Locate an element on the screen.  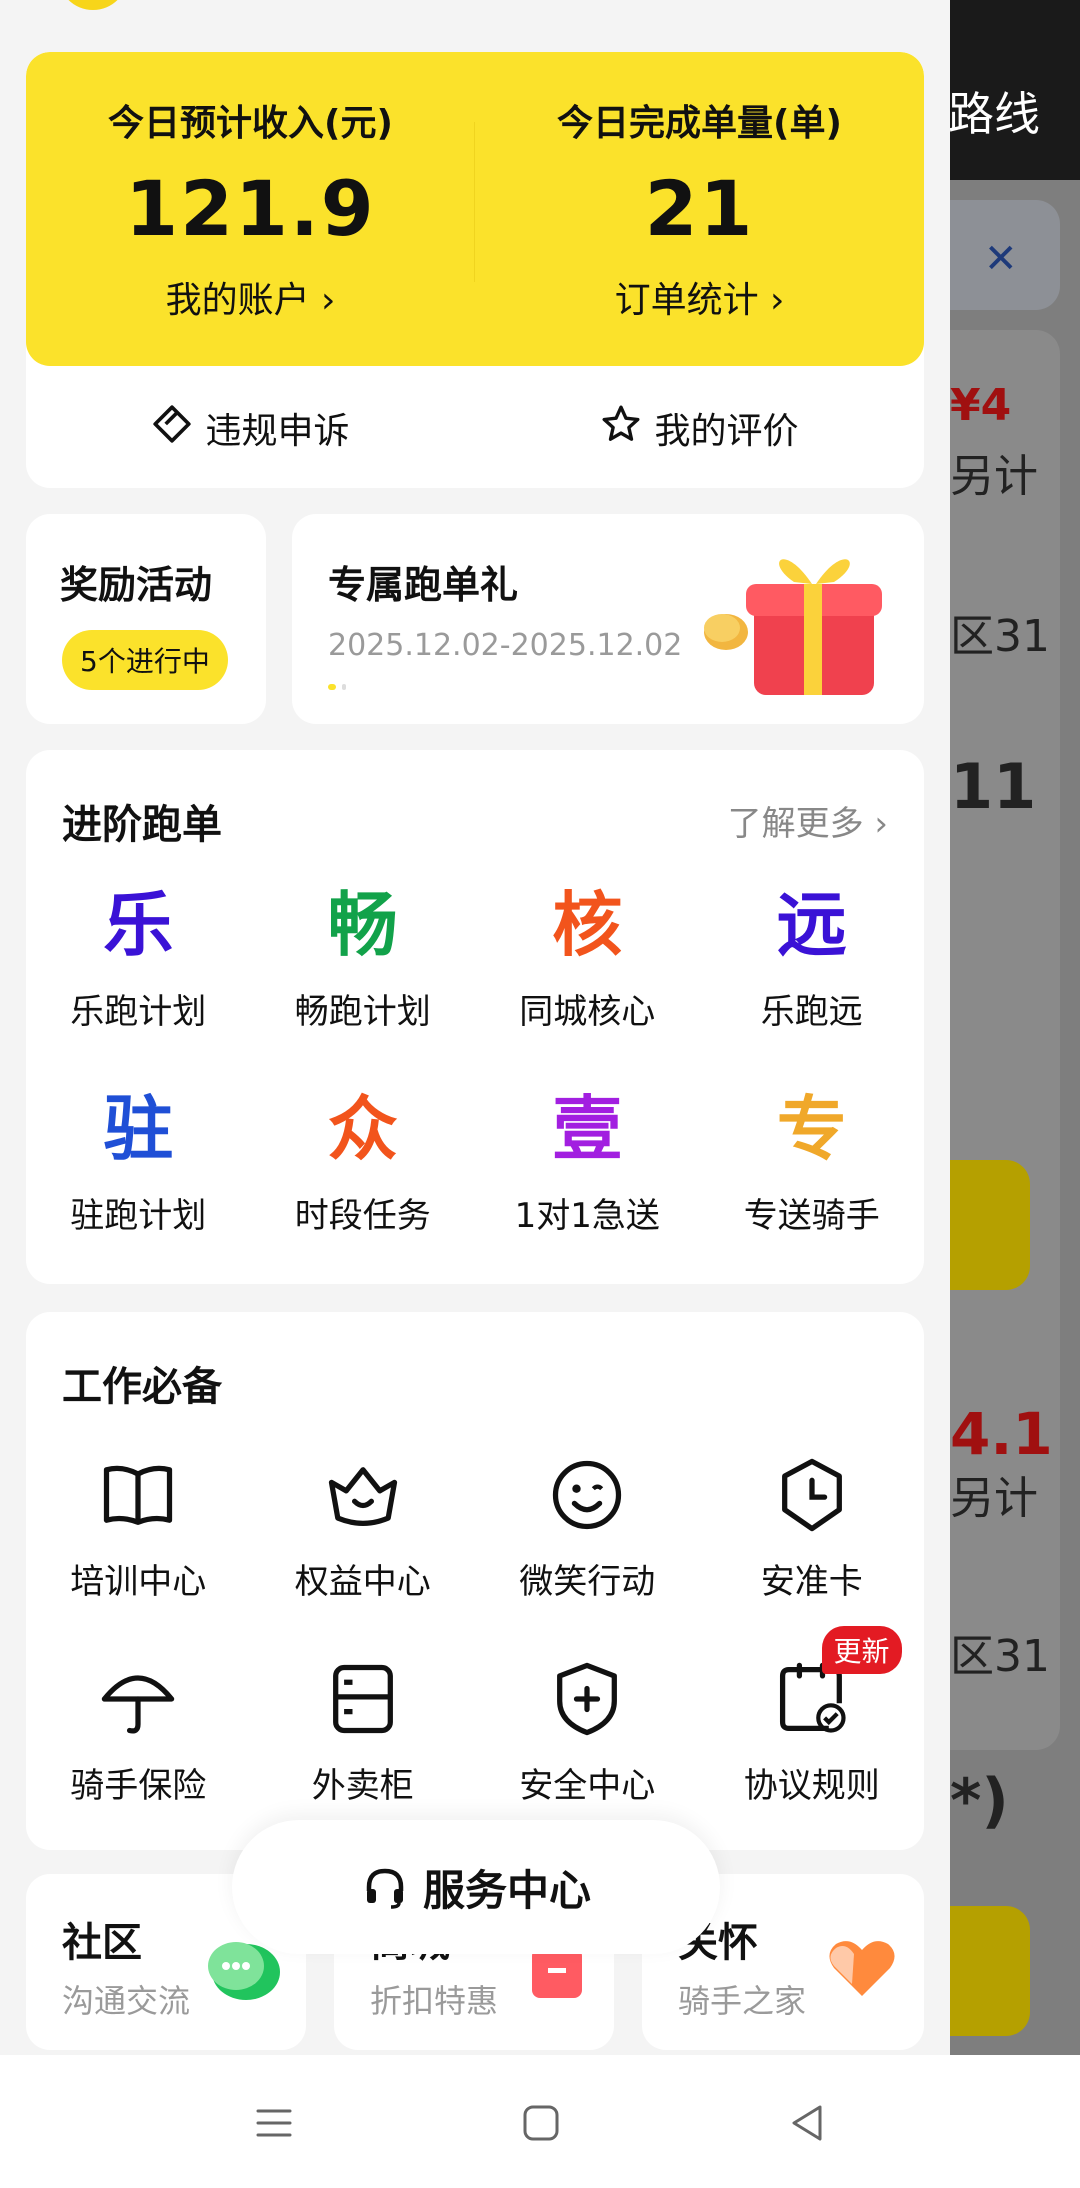
advanced-item-4: 远乐跑远 is located at coordinates (812, 962).